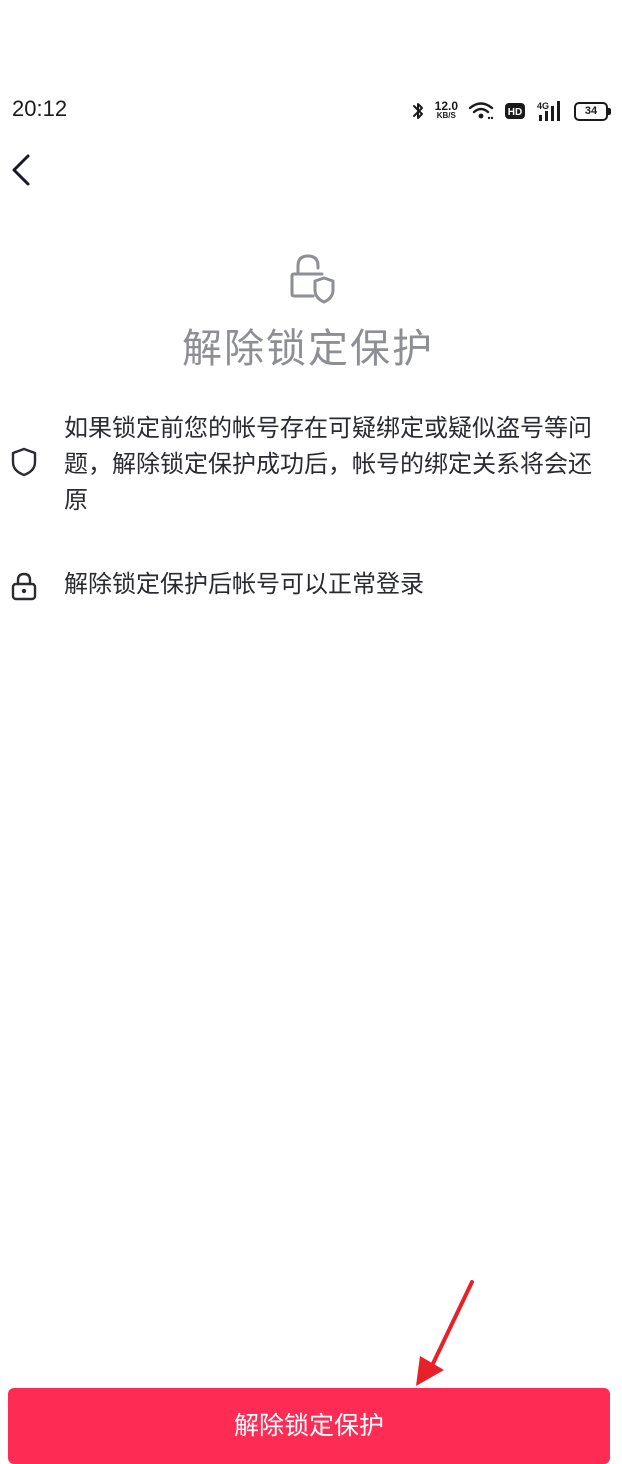 The width and height of the screenshot is (622, 1464). What do you see at coordinates (312, 279) in the screenshot?
I see `lock-shield-icon` at bounding box center [312, 279].